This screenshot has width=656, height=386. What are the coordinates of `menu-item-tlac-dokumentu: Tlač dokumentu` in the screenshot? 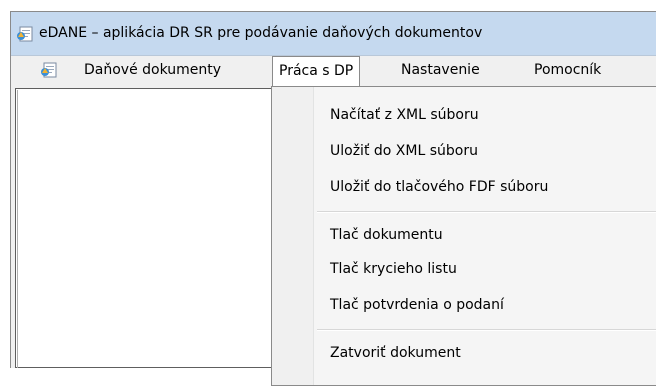 It's located at (386, 235).